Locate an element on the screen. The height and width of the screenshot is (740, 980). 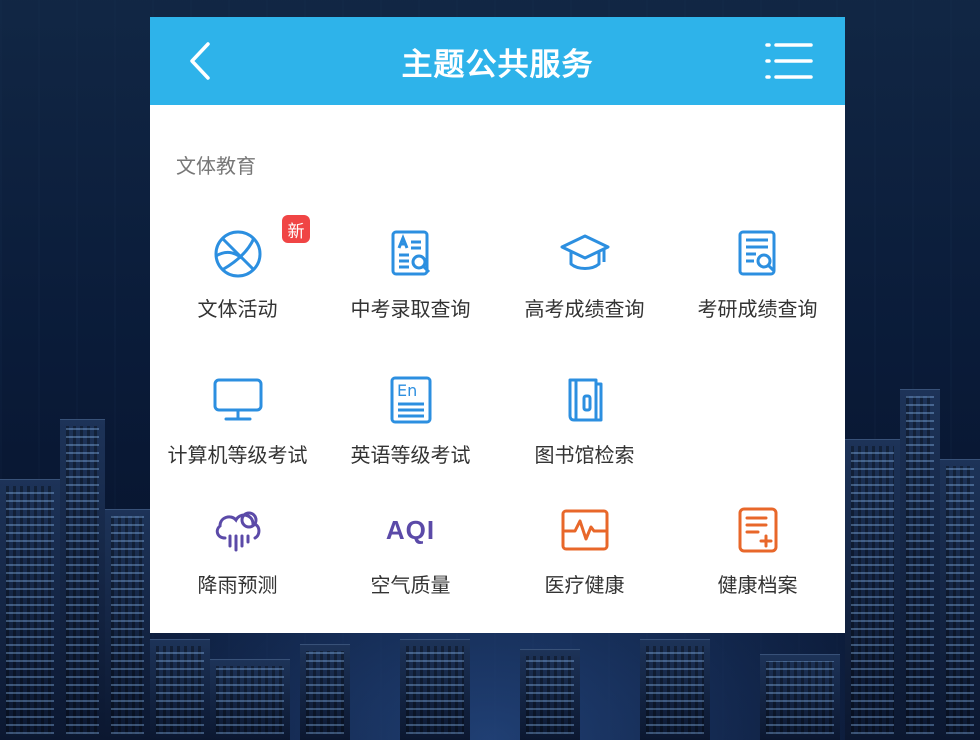
heartbeat-monitor-icon is located at coordinates (585, 530).